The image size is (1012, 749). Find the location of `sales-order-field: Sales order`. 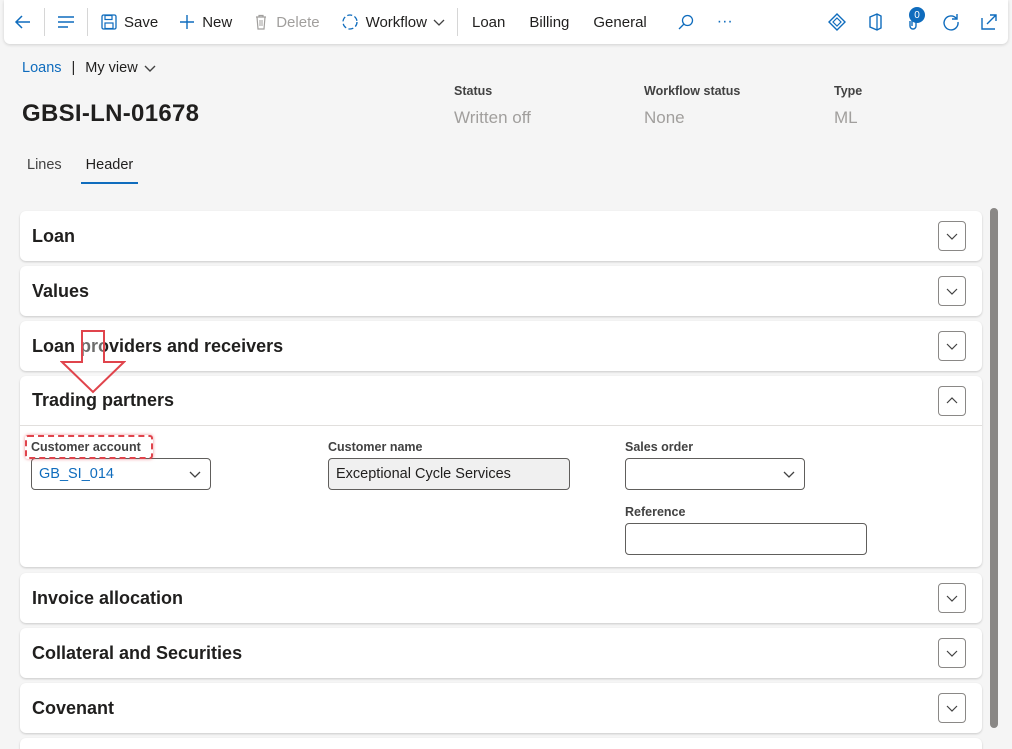

sales-order-field: Sales order is located at coordinates (715, 465).